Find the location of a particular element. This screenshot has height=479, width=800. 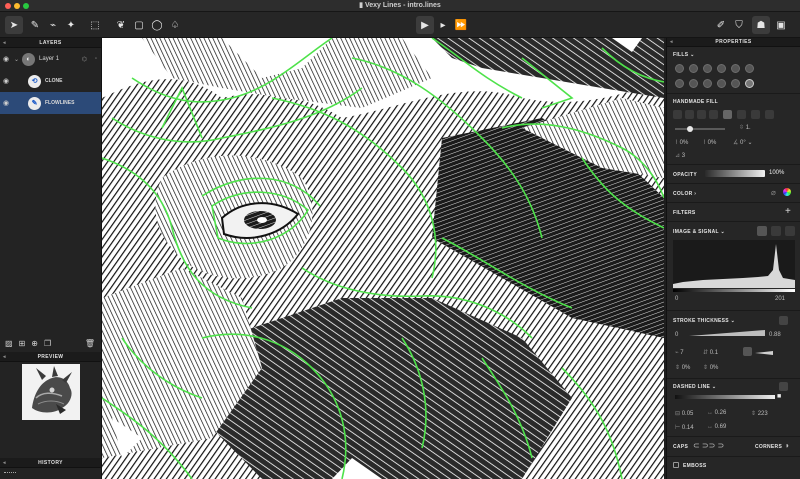

clone-fill-icon: ⟲ is located at coordinates (34, 81).